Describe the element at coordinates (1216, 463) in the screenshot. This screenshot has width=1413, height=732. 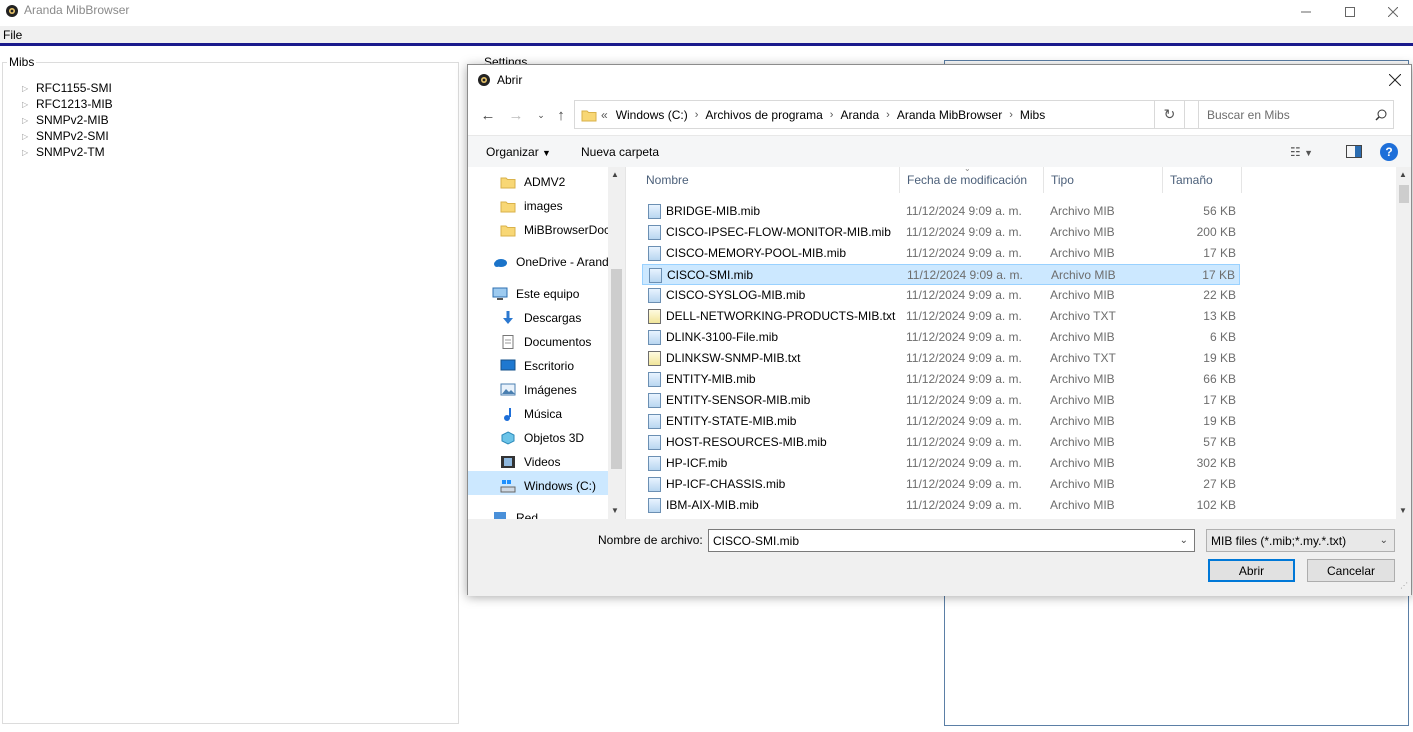
I see `file-size: 302 KB` at that location.